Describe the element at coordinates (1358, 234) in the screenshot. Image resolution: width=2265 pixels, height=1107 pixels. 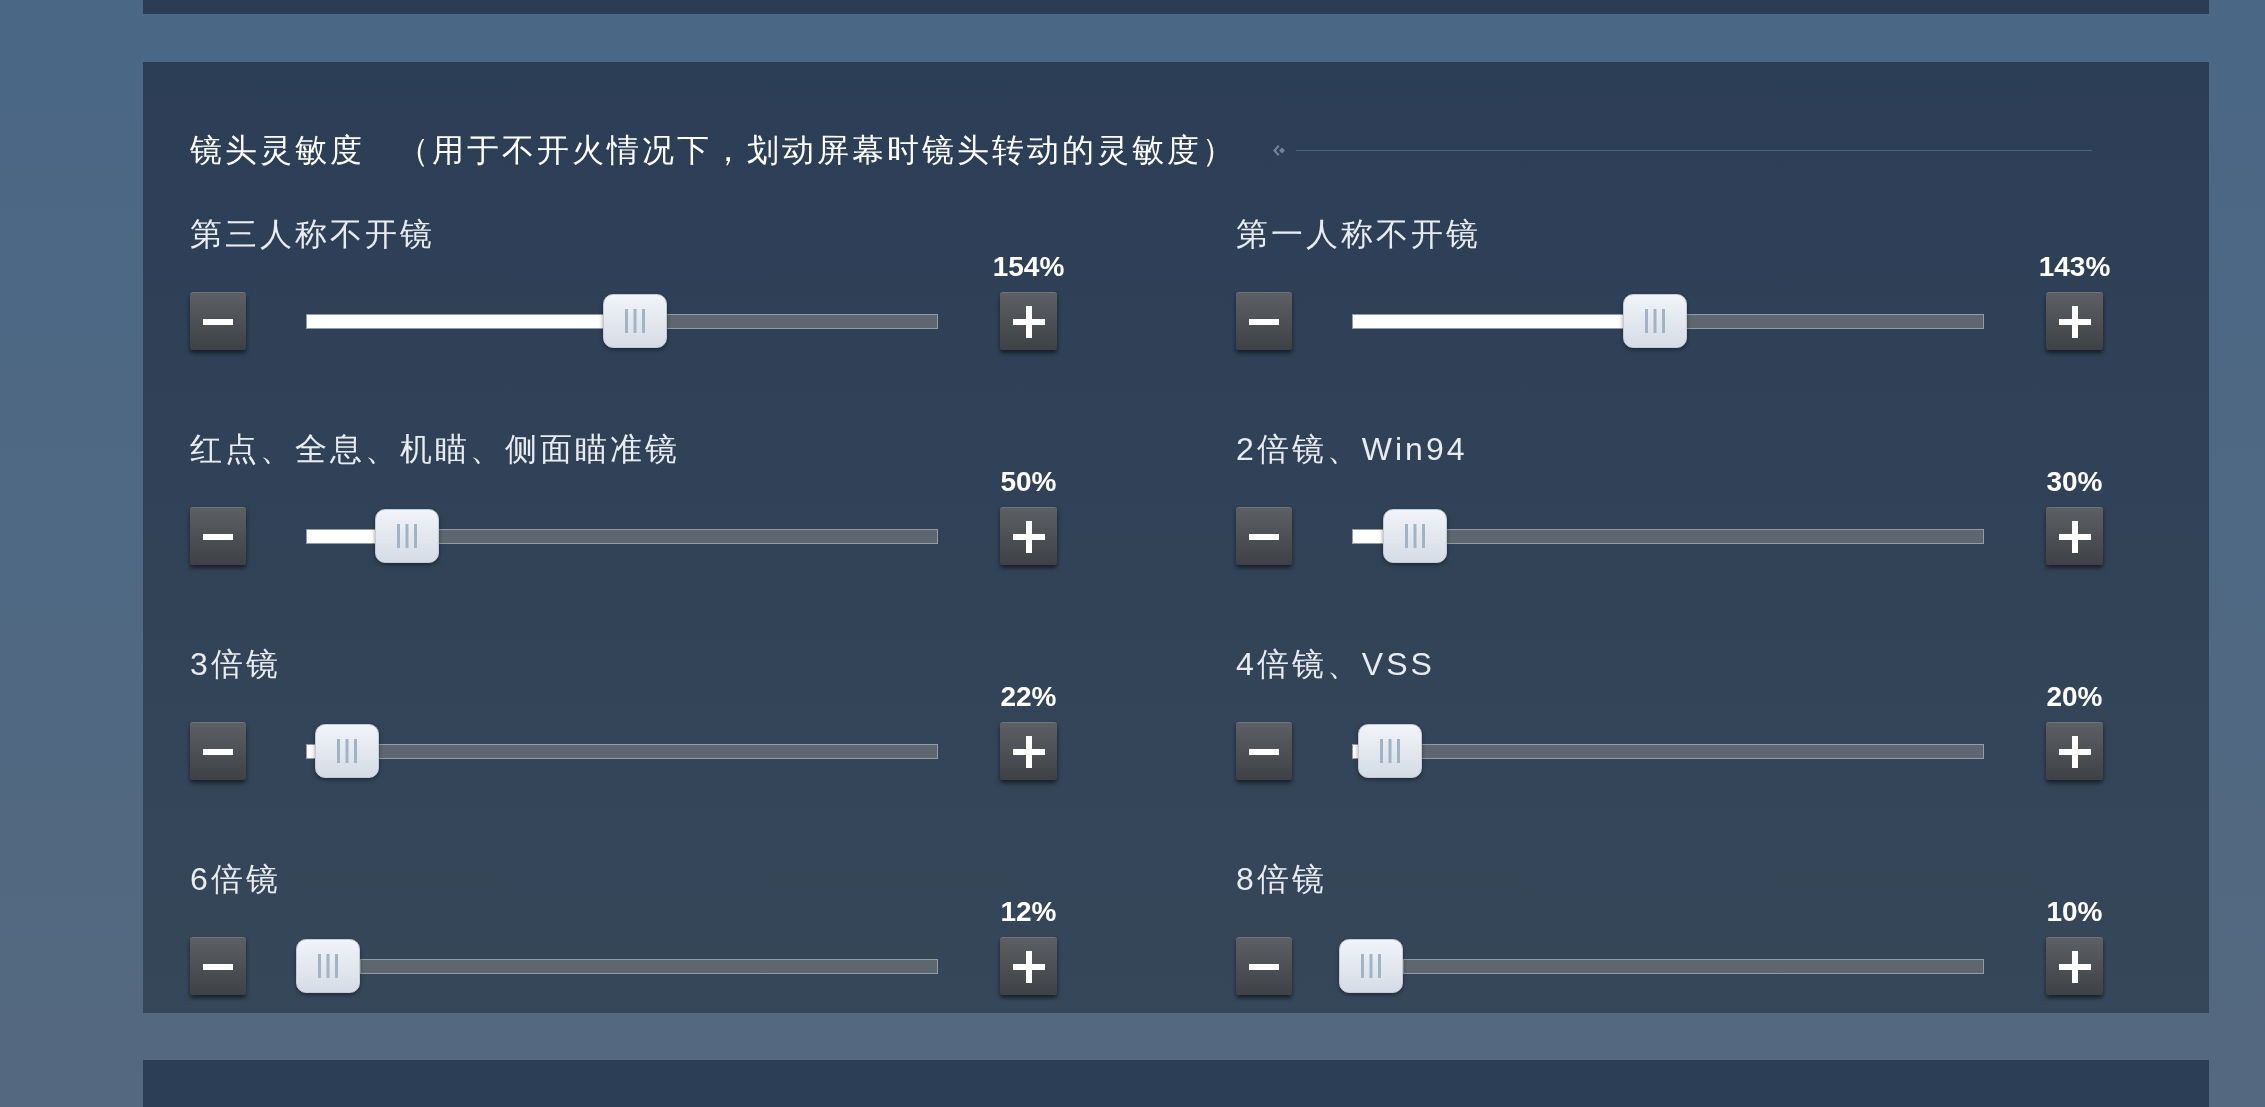
I see `slider-label: 第一人称不开镜` at that location.